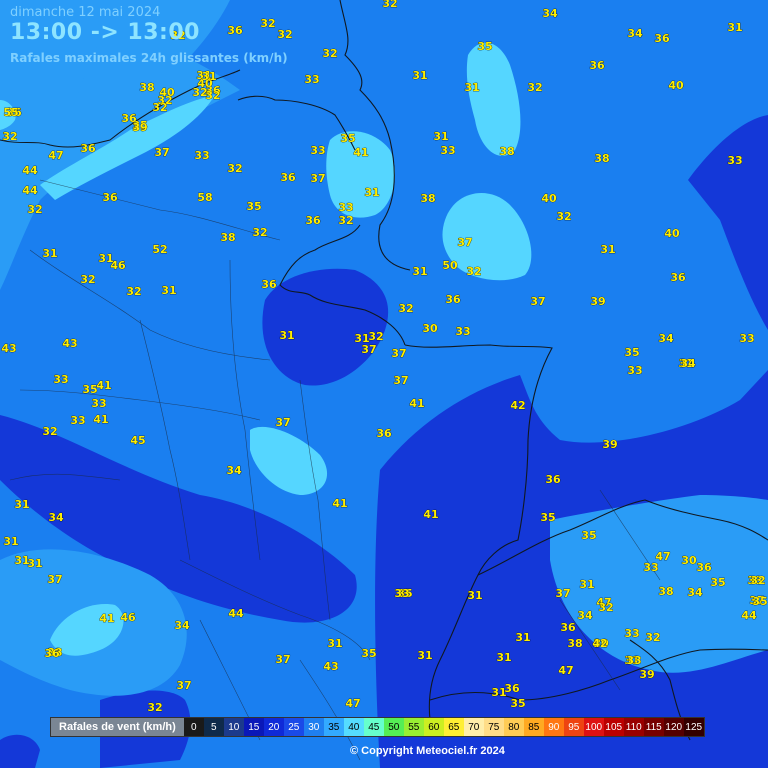 The width and height of the screenshot is (768, 768). What do you see at coordinates (450, 265) in the screenshot?
I see `station-value: 50` at bounding box center [450, 265].